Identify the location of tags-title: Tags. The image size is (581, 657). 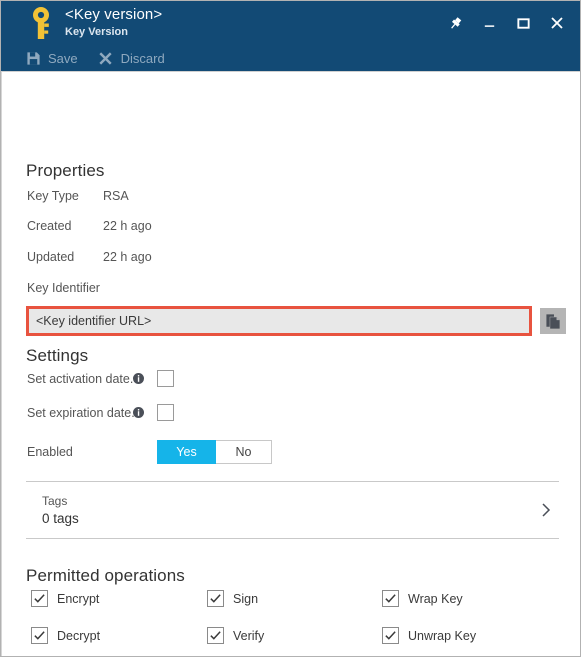
(55, 501).